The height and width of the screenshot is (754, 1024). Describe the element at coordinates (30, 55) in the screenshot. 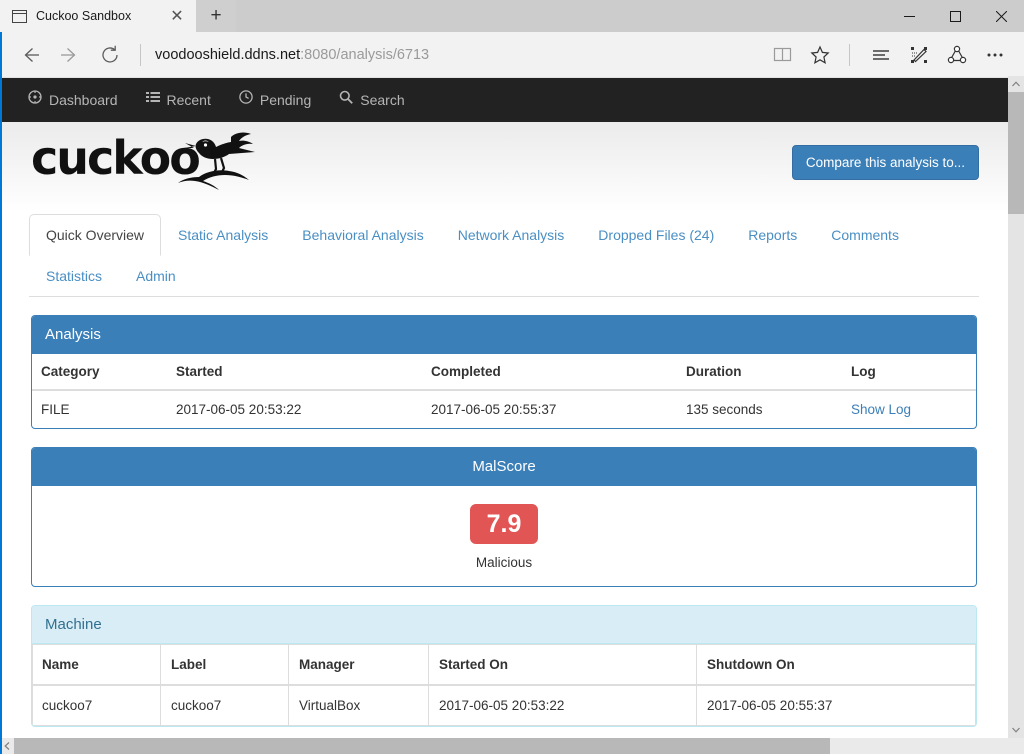

I see `back-arrow-icon` at that location.